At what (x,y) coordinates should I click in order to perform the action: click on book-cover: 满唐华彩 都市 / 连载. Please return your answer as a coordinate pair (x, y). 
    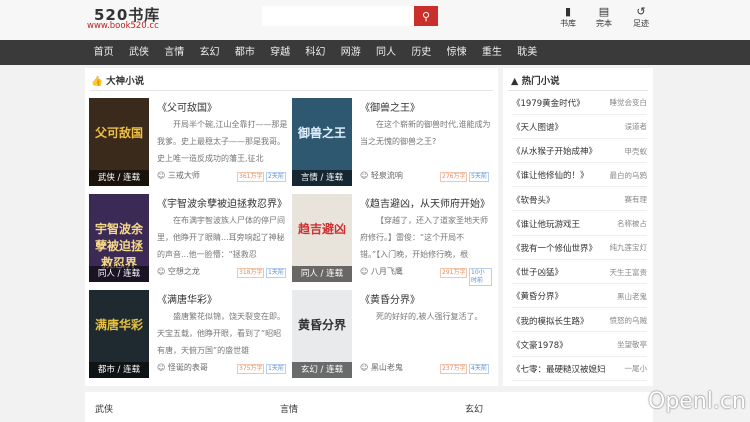
    Looking at the image, I should click on (119, 334).